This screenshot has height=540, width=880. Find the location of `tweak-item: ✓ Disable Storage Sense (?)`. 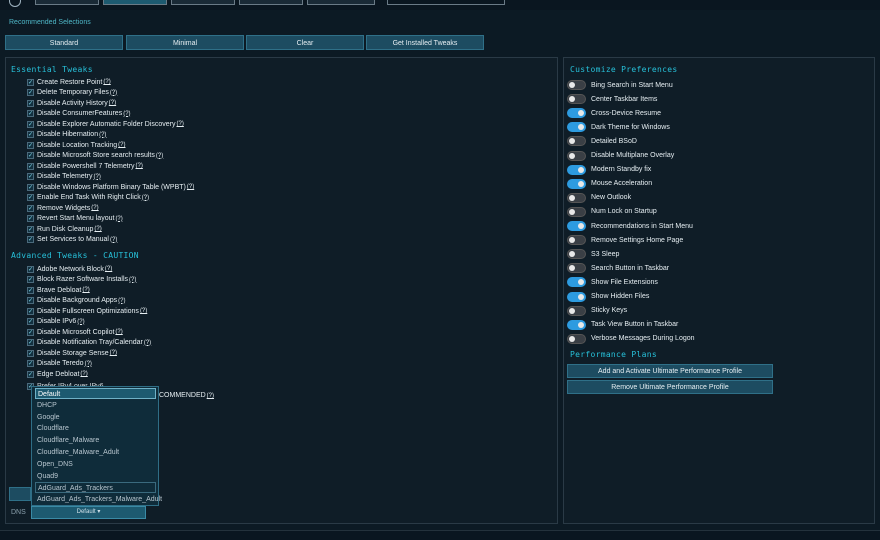

tweak-item: ✓ Disable Storage Sense (?) is located at coordinates (72, 353).